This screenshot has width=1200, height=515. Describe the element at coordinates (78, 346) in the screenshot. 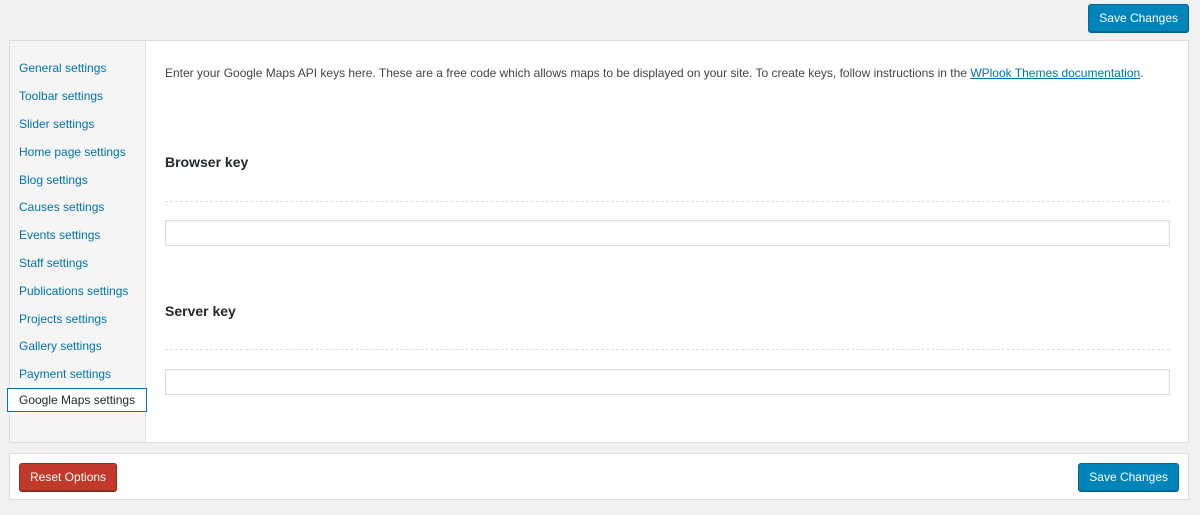

I see `sidebar-item-gallery: Gallery settings` at that location.